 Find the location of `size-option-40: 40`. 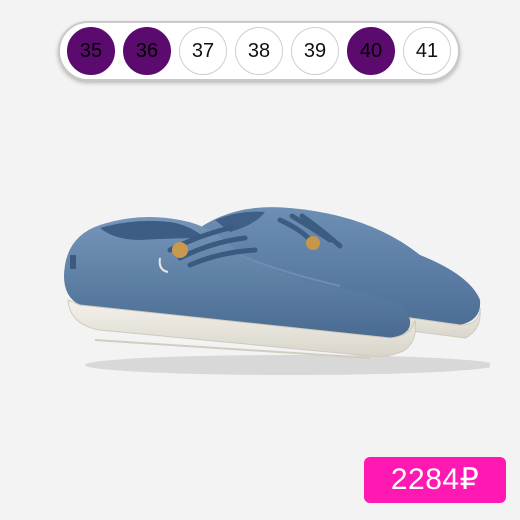

size-option-40: 40 is located at coordinates (371, 51).